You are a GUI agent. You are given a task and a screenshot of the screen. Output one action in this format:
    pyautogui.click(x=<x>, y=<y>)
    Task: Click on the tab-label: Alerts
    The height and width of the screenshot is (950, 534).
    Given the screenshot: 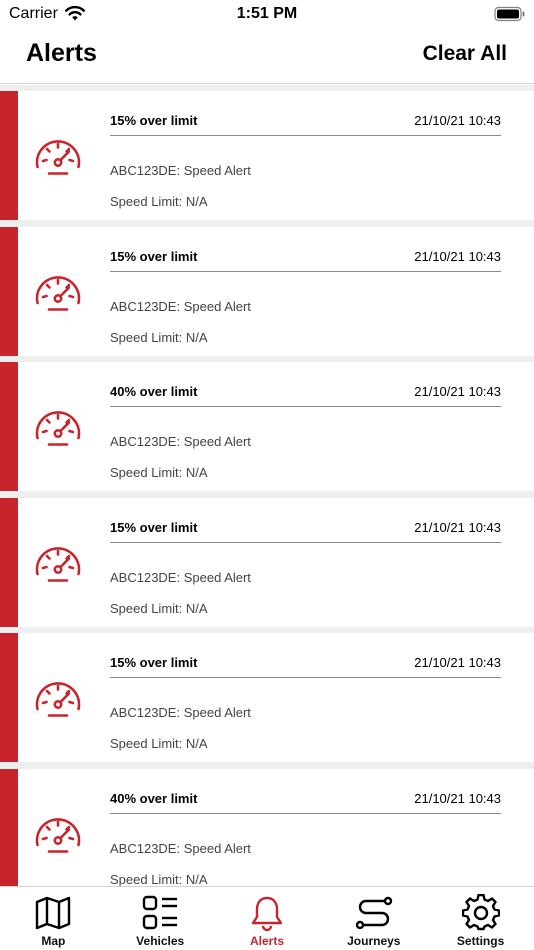 What is the action you would take?
    pyautogui.click(x=266, y=941)
    